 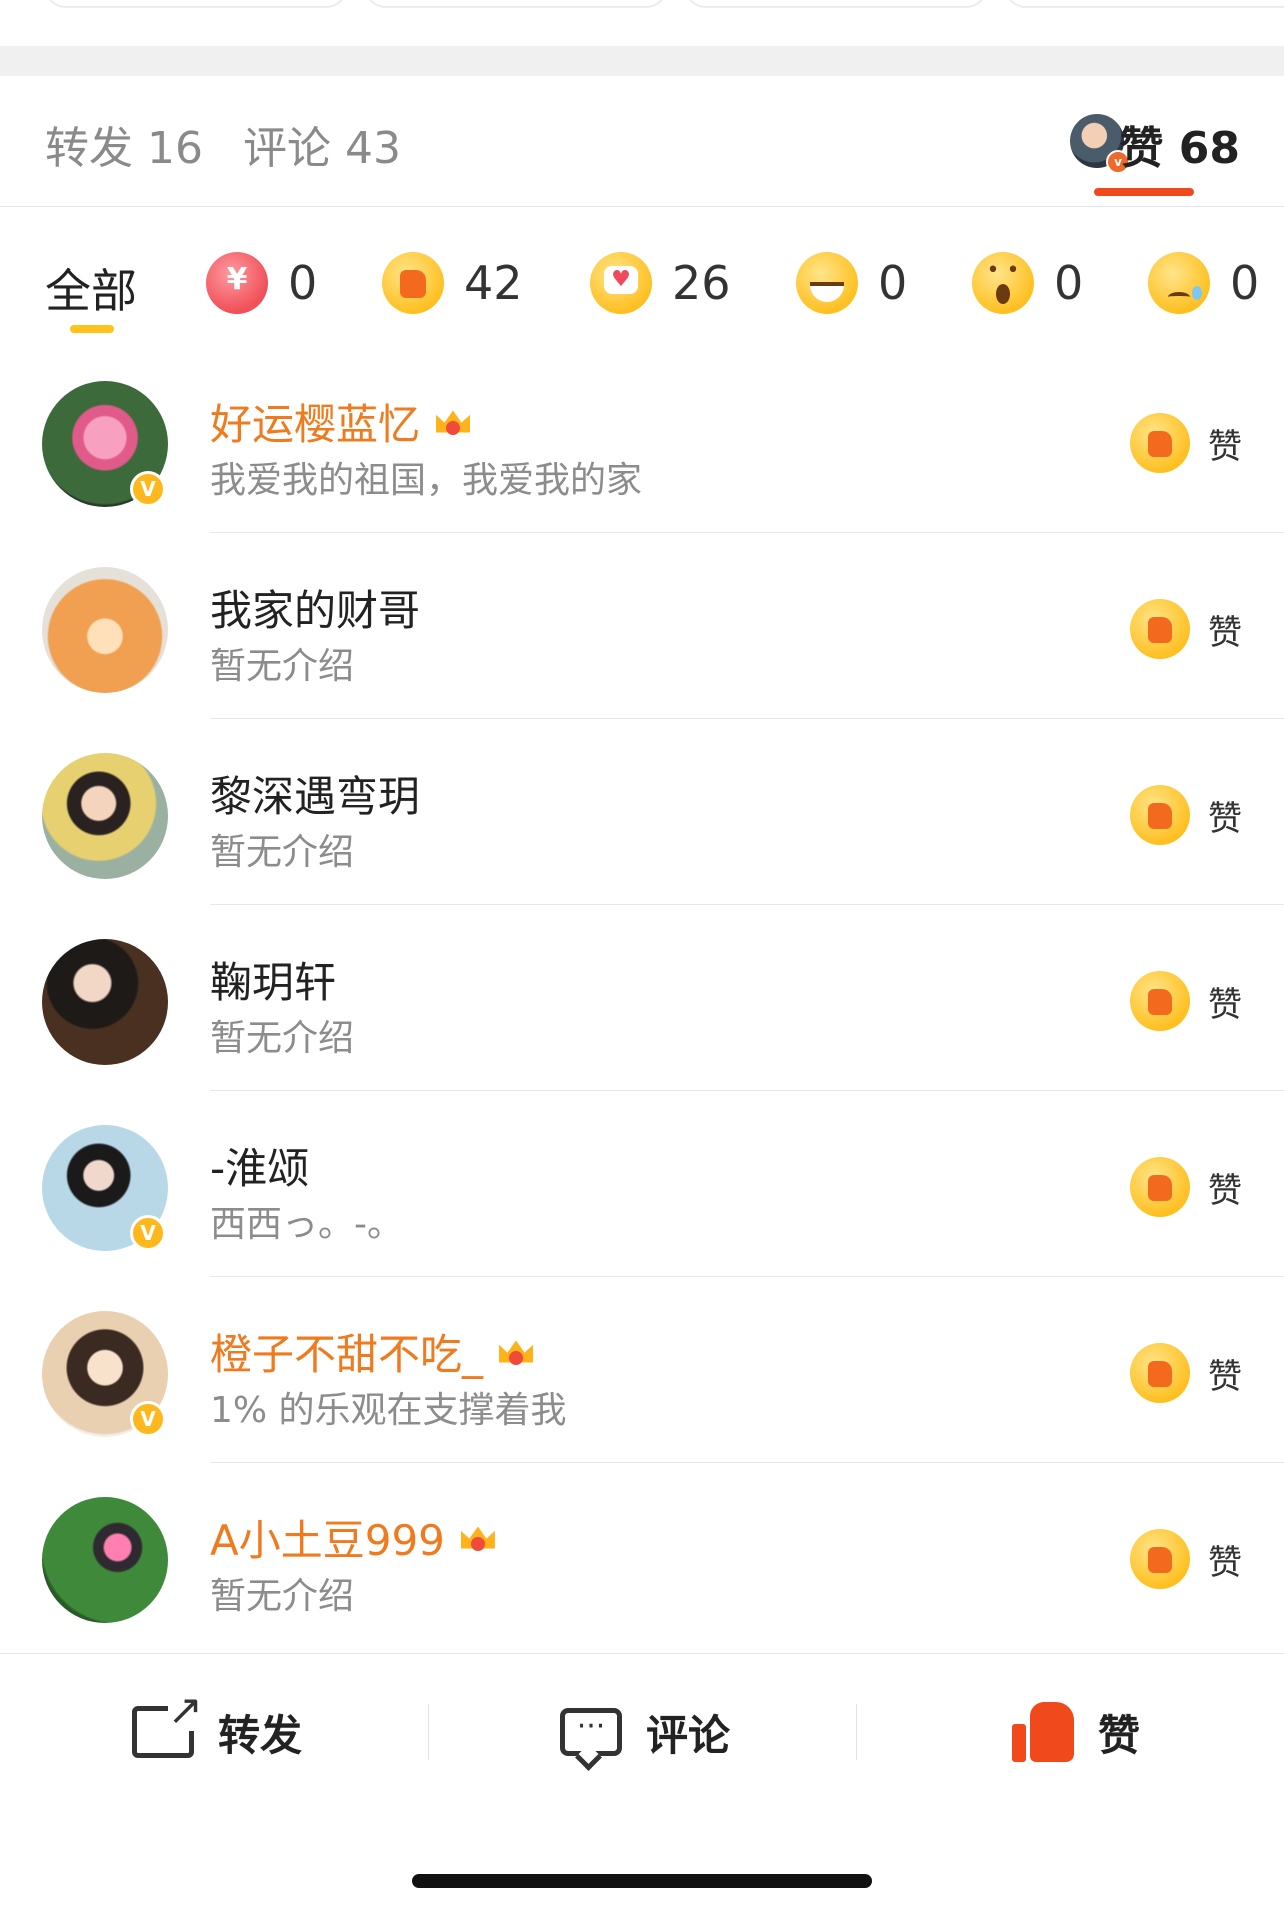 What do you see at coordinates (493, 283) in the screenshot?
I see `filter-count: 42` at bounding box center [493, 283].